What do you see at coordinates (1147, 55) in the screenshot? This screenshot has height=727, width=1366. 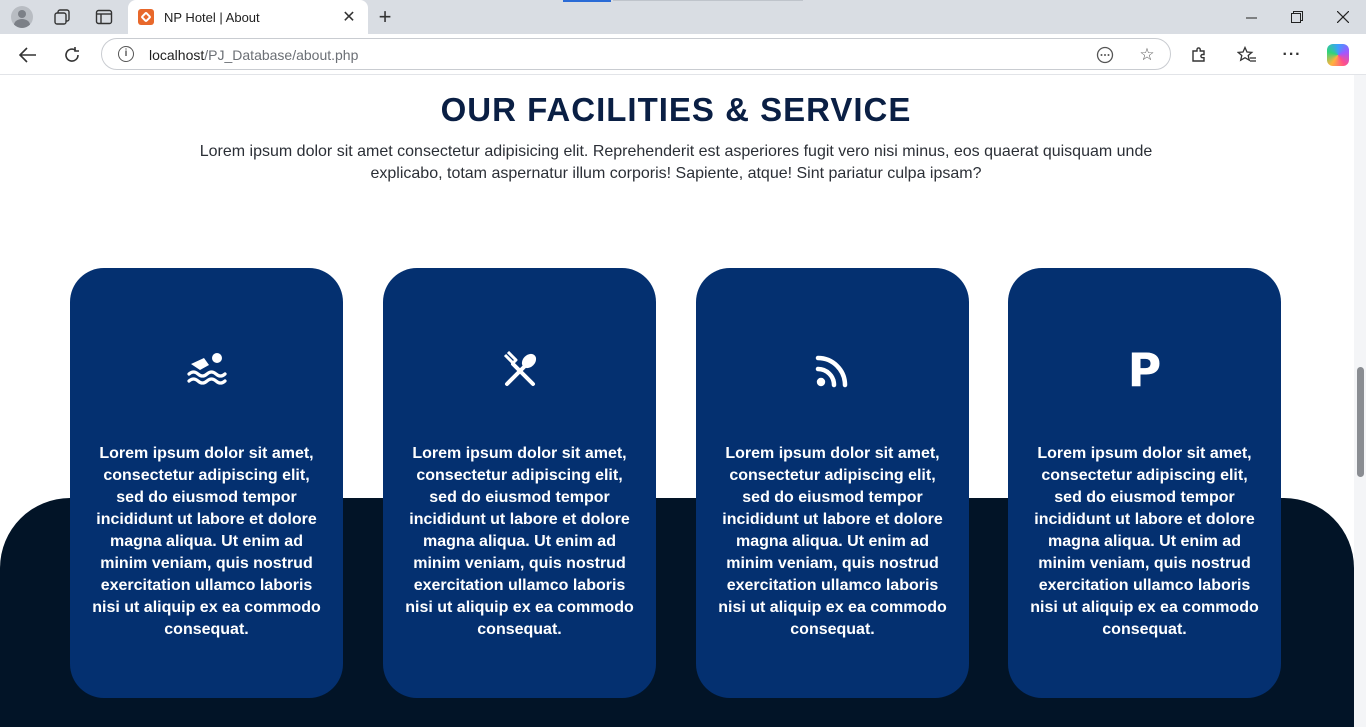 I see `favorite-star-icon: ☆` at bounding box center [1147, 55].